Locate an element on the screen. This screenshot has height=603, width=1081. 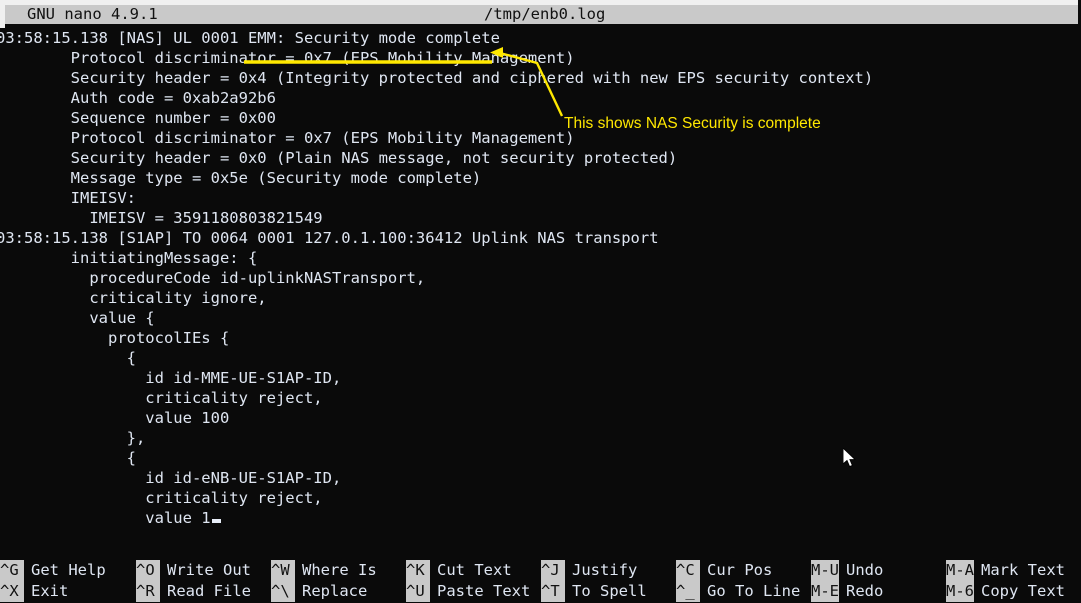
shortcut-item-mark-text: M-A Mark Text is located at coordinates (1005, 570).